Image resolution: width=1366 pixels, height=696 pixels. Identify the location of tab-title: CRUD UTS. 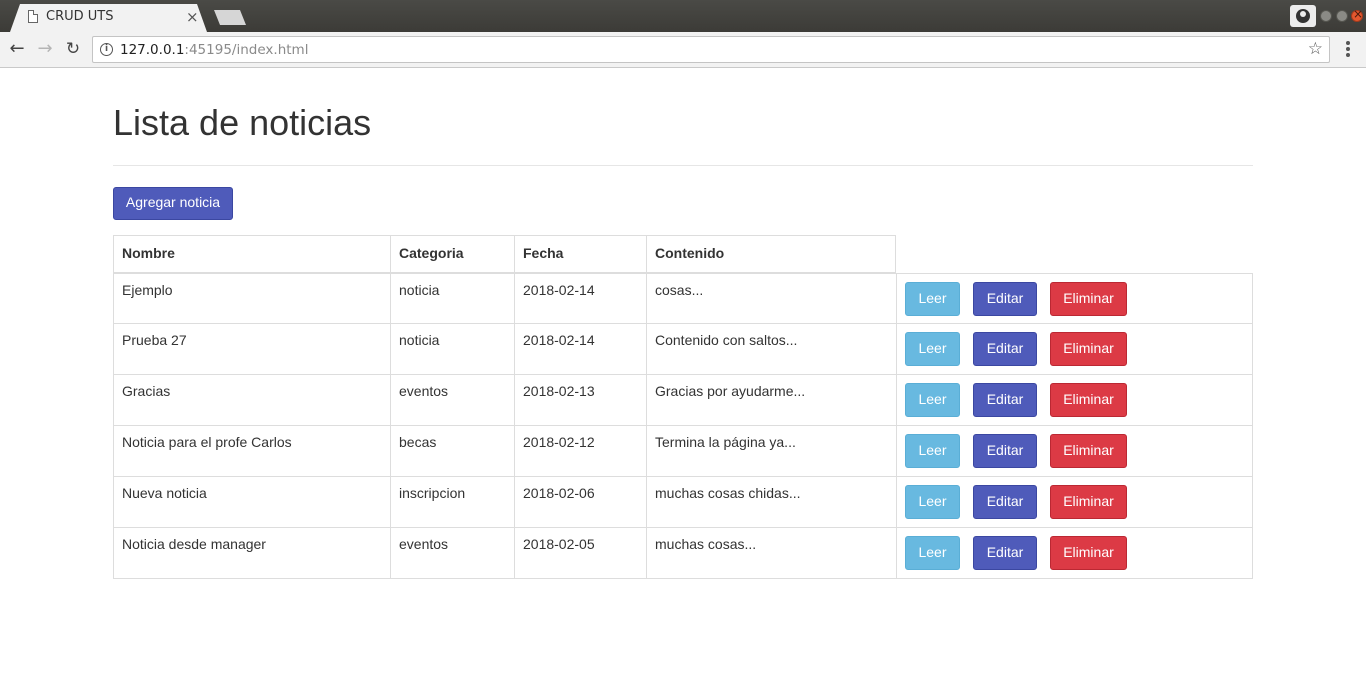
(80, 16).